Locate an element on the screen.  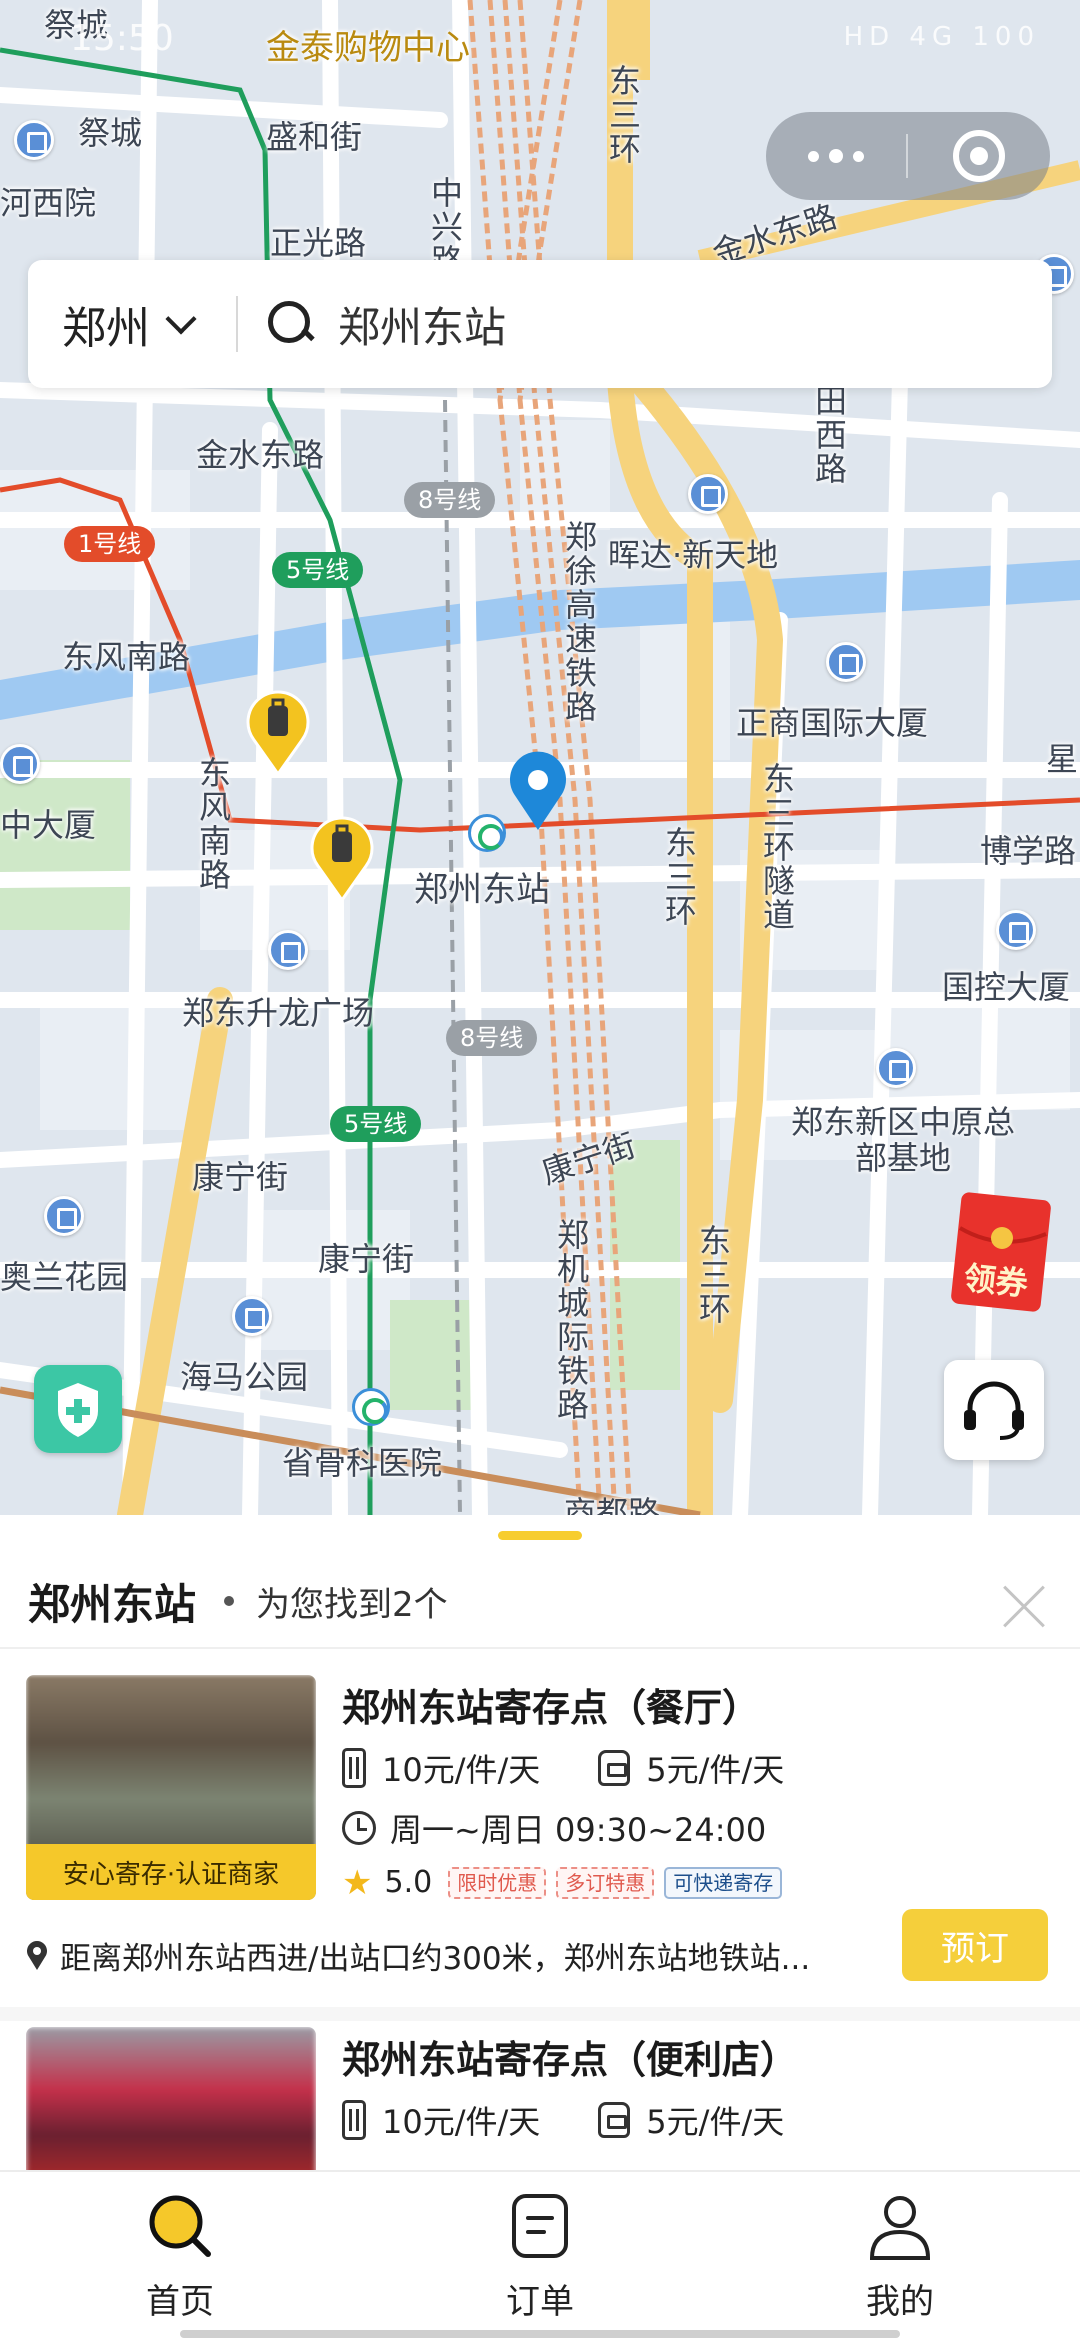
station-label: 郑州东站 is located at coordinates (482, 890).